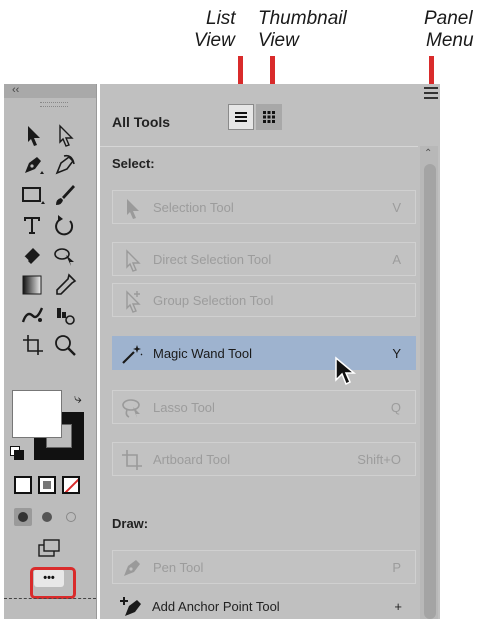 The image size is (481, 625). Describe the element at coordinates (71, 517) in the screenshot. I see `draw-inside-icon` at that location.